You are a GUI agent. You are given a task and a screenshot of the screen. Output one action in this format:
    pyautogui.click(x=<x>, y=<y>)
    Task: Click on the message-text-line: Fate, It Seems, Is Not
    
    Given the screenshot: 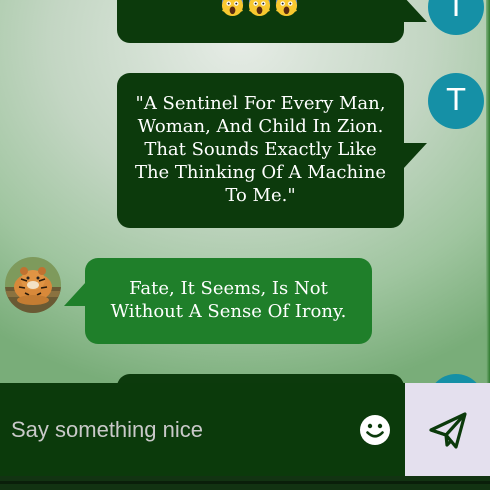 What is the action you would take?
    pyautogui.click(x=228, y=288)
    